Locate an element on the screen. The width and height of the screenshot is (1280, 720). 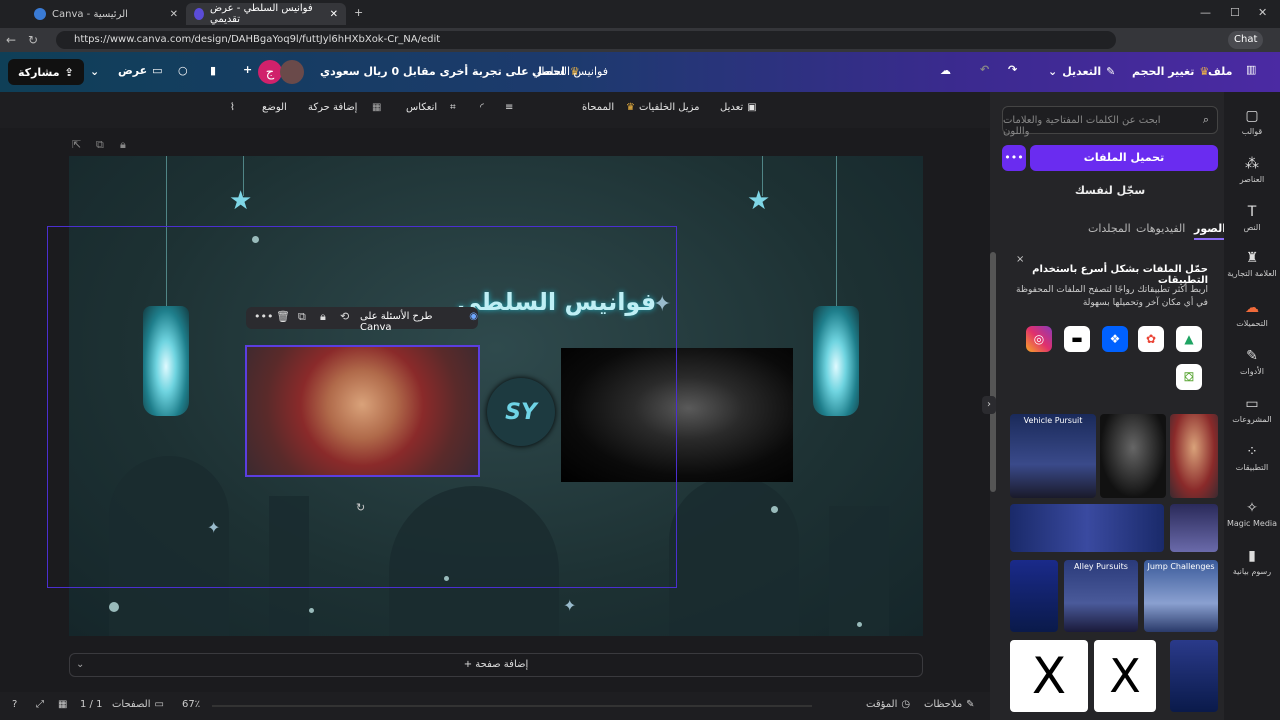
replace-icon: ⟲ is located at coordinates (344, 316).